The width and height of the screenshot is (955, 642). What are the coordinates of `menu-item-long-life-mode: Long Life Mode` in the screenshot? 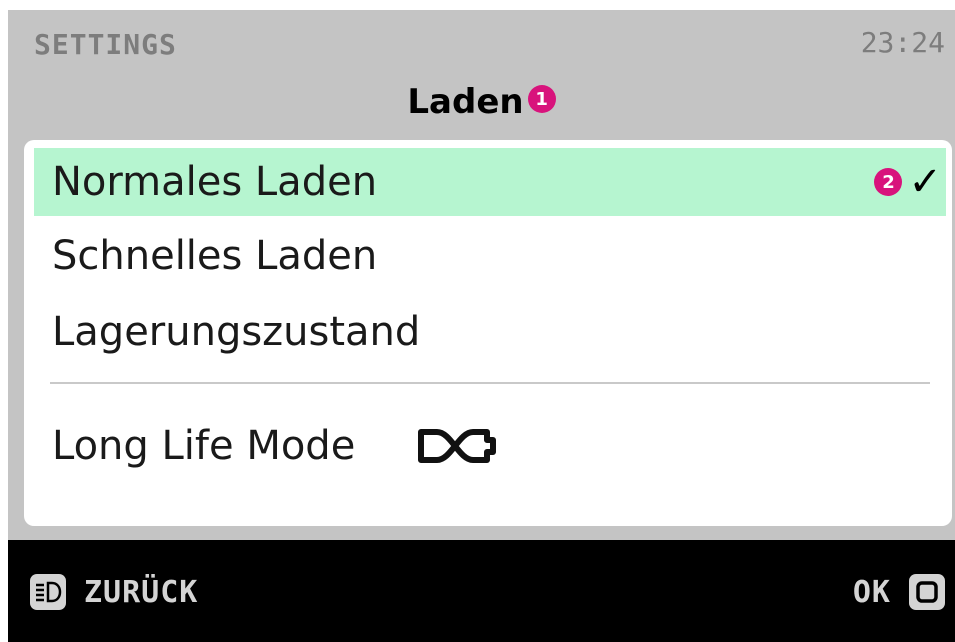 It's located at (490, 446).